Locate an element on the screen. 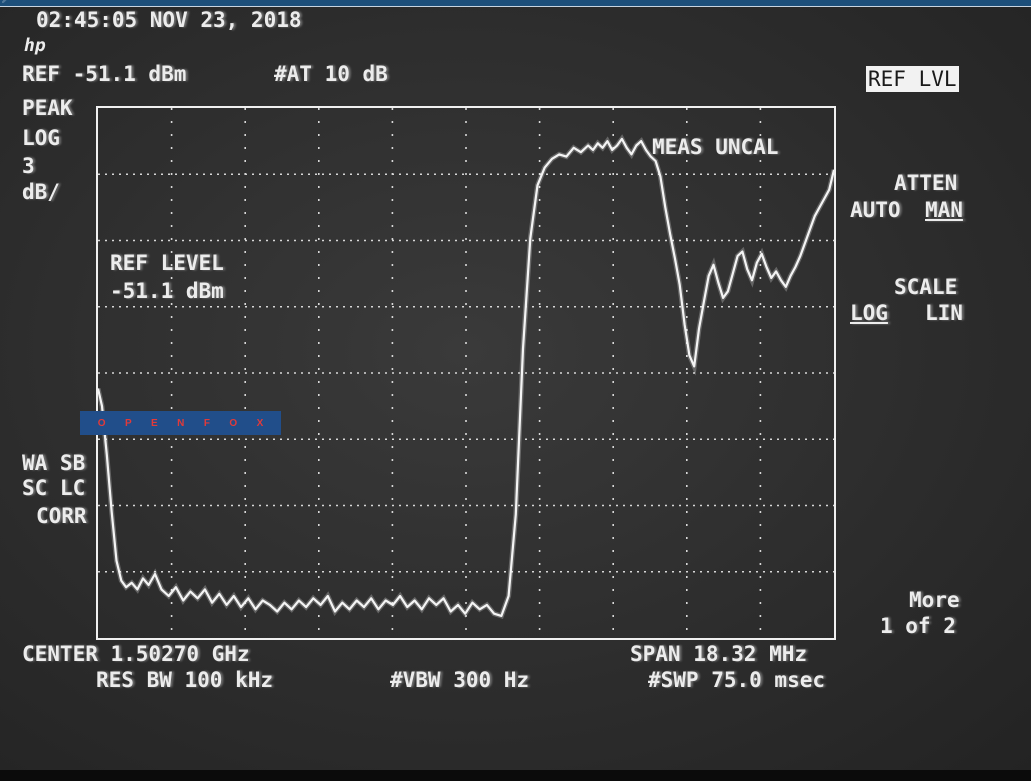 This screenshot has height=781, width=1031. softkey-atten-man: MAN is located at coordinates (944, 210).